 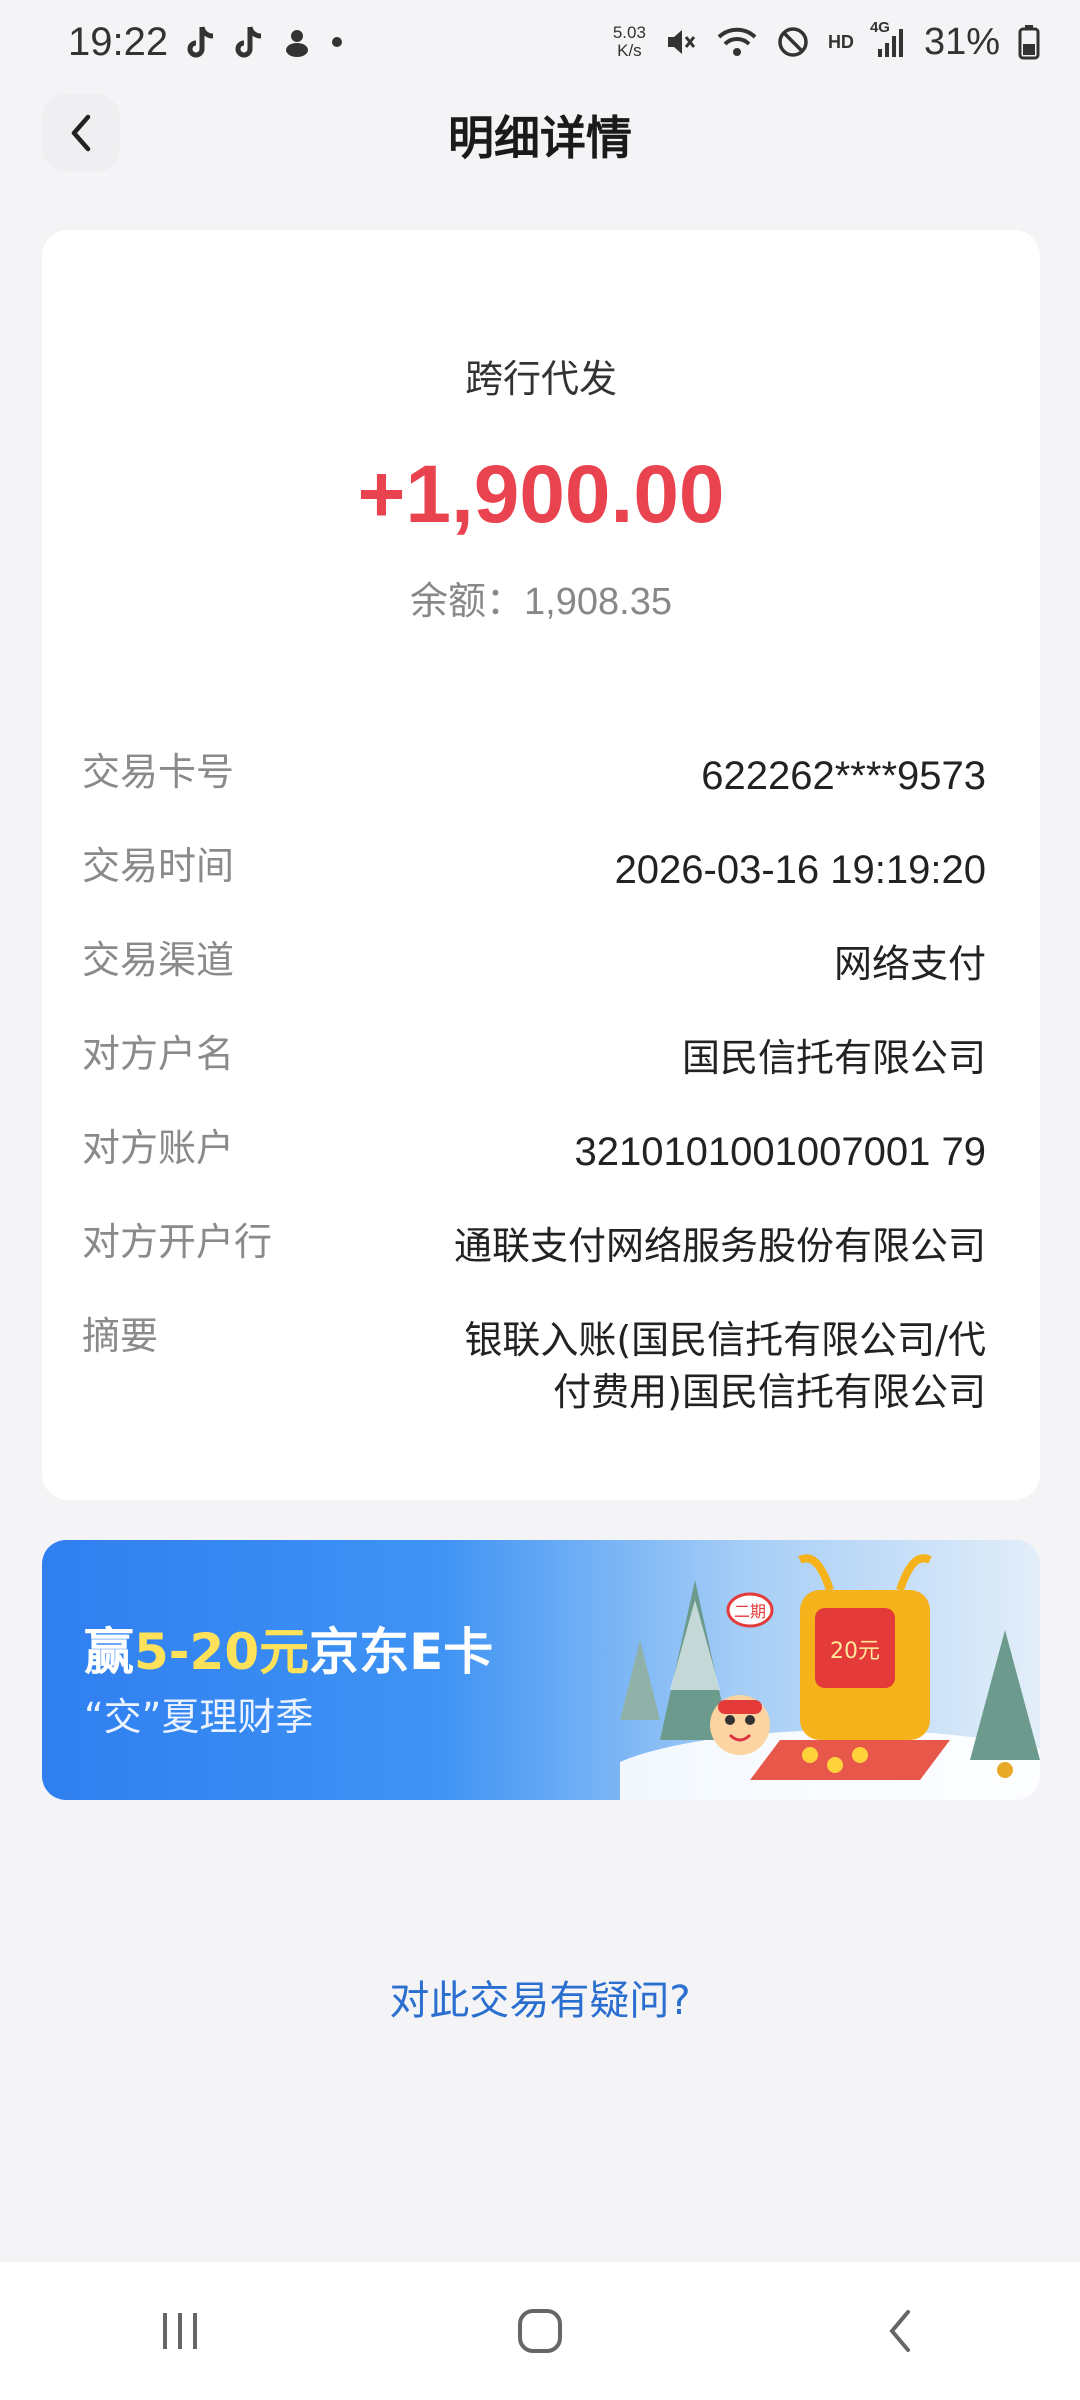 I want to click on transaction-question-link: 对此交易有疑问?, so click(x=540, y=1997).